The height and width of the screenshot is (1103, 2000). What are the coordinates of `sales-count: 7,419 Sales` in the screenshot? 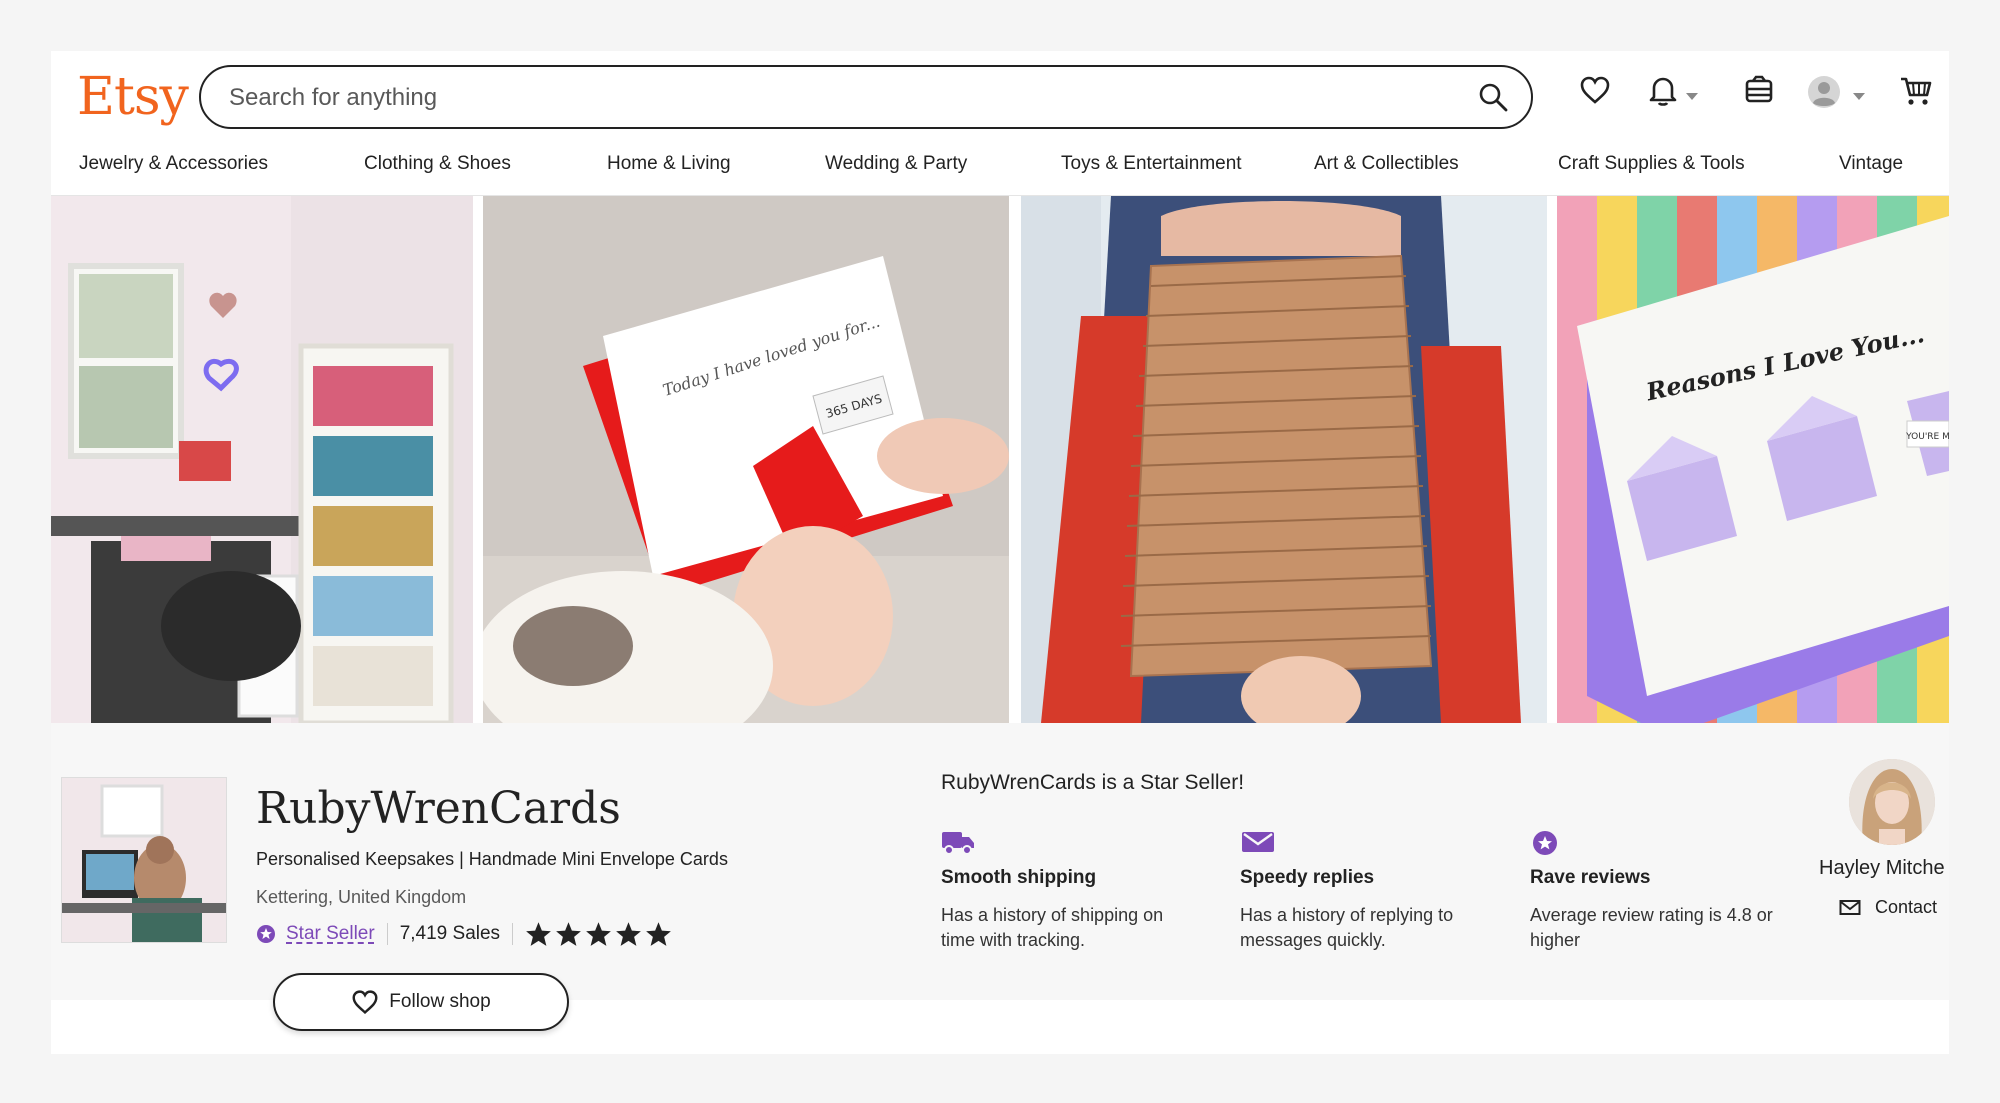 It's located at (450, 933).